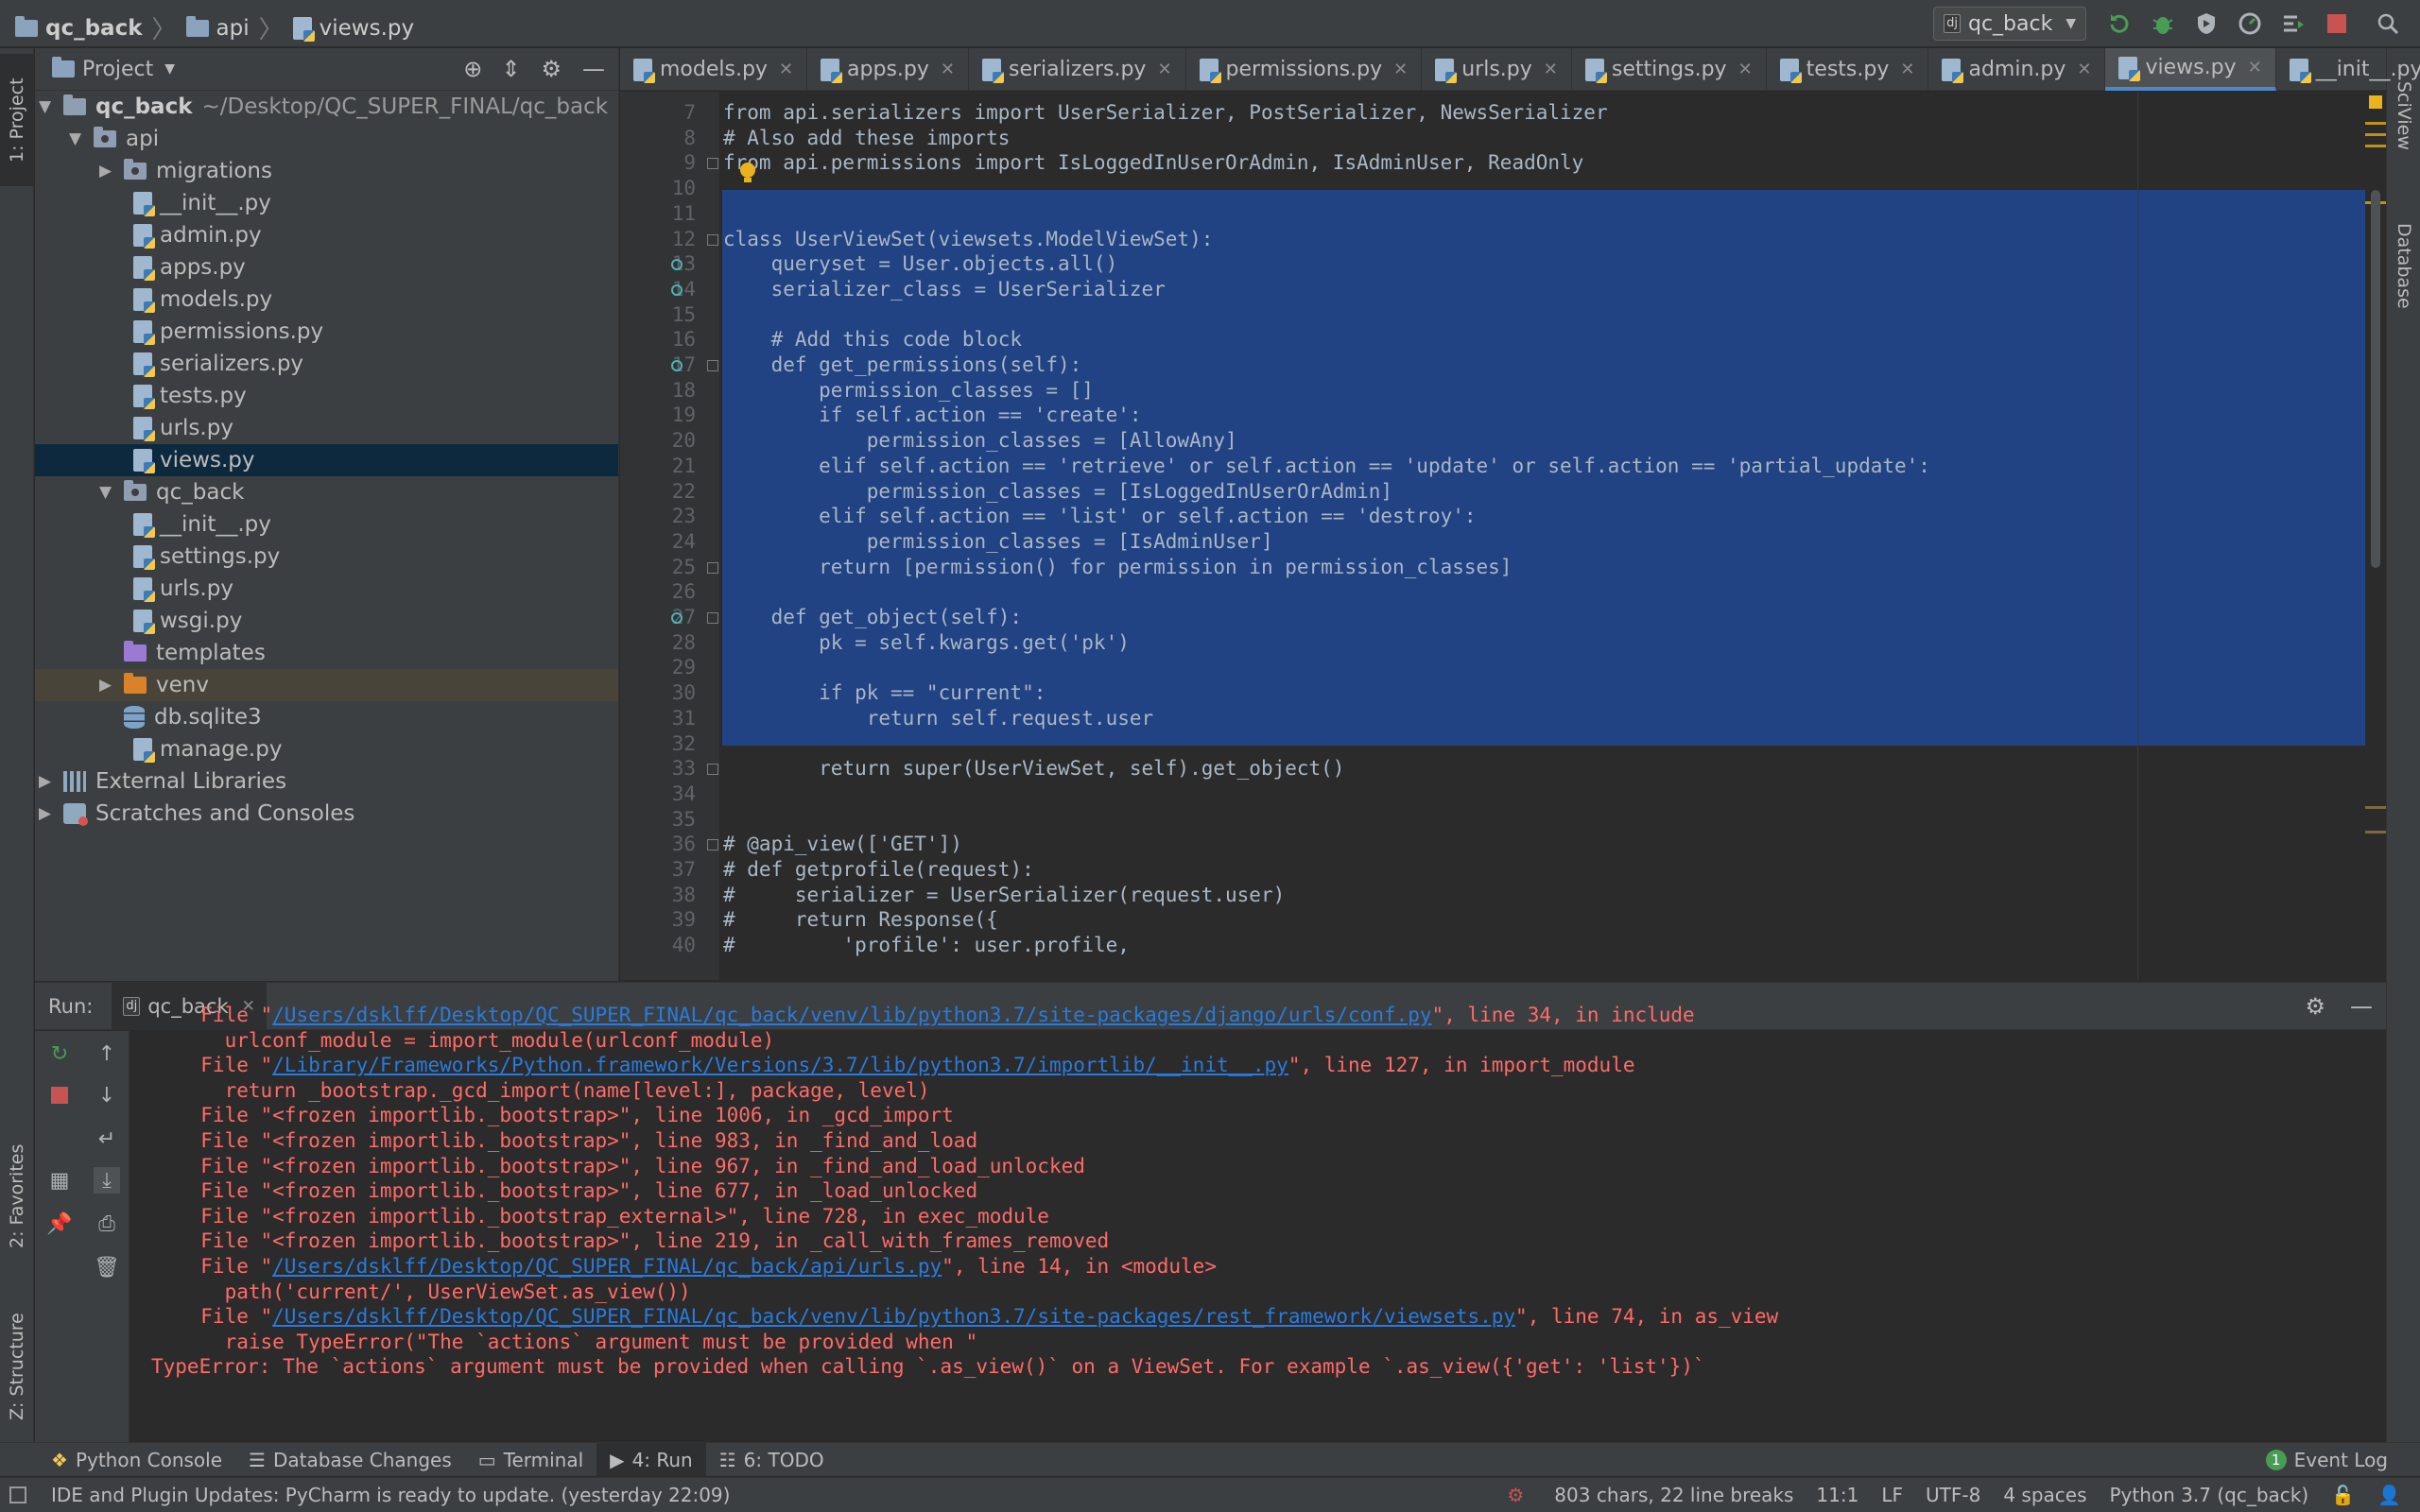 Image resolution: width=2420 pixels, height=1512 pixels. Describe the element at coordinates (326, 235) in the screenshot. I see `tree-row-file: admin.py` at that location.